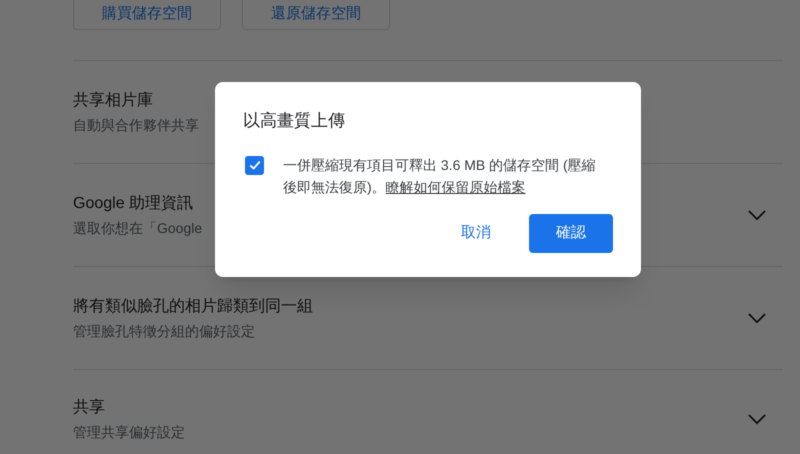 Image resolution: width=800 pixels, height=454 pixels. What do you see at coordinates (316, 15) in the screenshot?
I see `storage-button: 還原儲存空間` at bounding box center [316, 15].